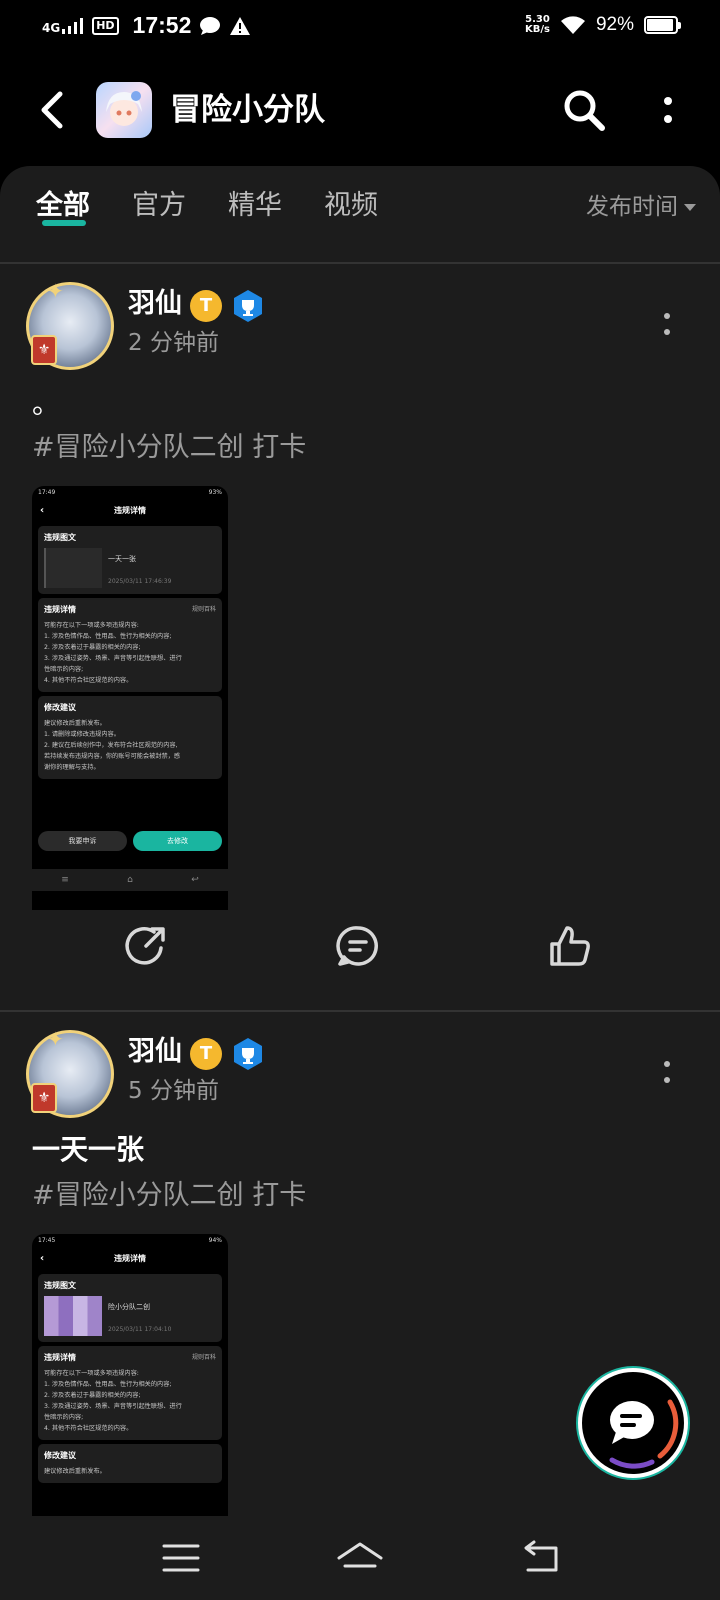  What do you see at coordinates (130, 841) in the screenshot?
I see `thumb-buttons: 我要申诉 去修改` at bounding box center [130, 841].